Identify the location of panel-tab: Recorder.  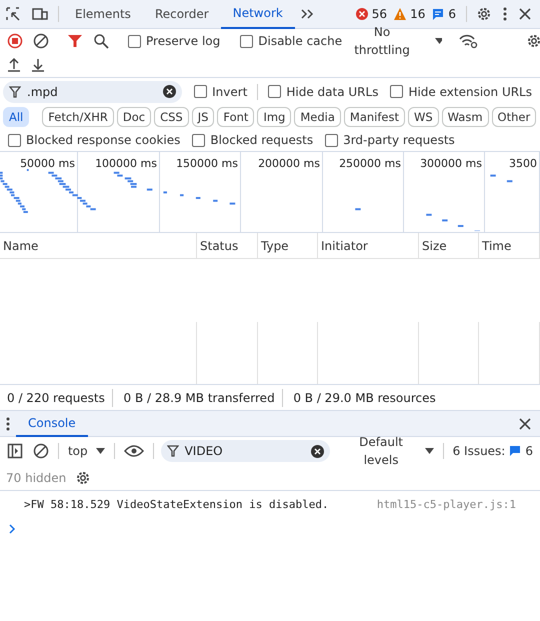
(181, 14).